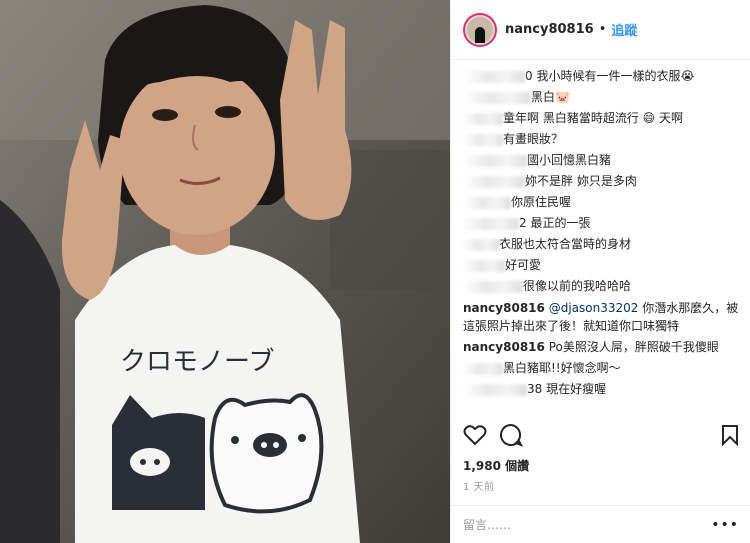 The width and height of the screenshot is (750, 543). Describe the element at coordinates (601, 265) in the screenshot. I see `comment-9: 好可愛` at that location.